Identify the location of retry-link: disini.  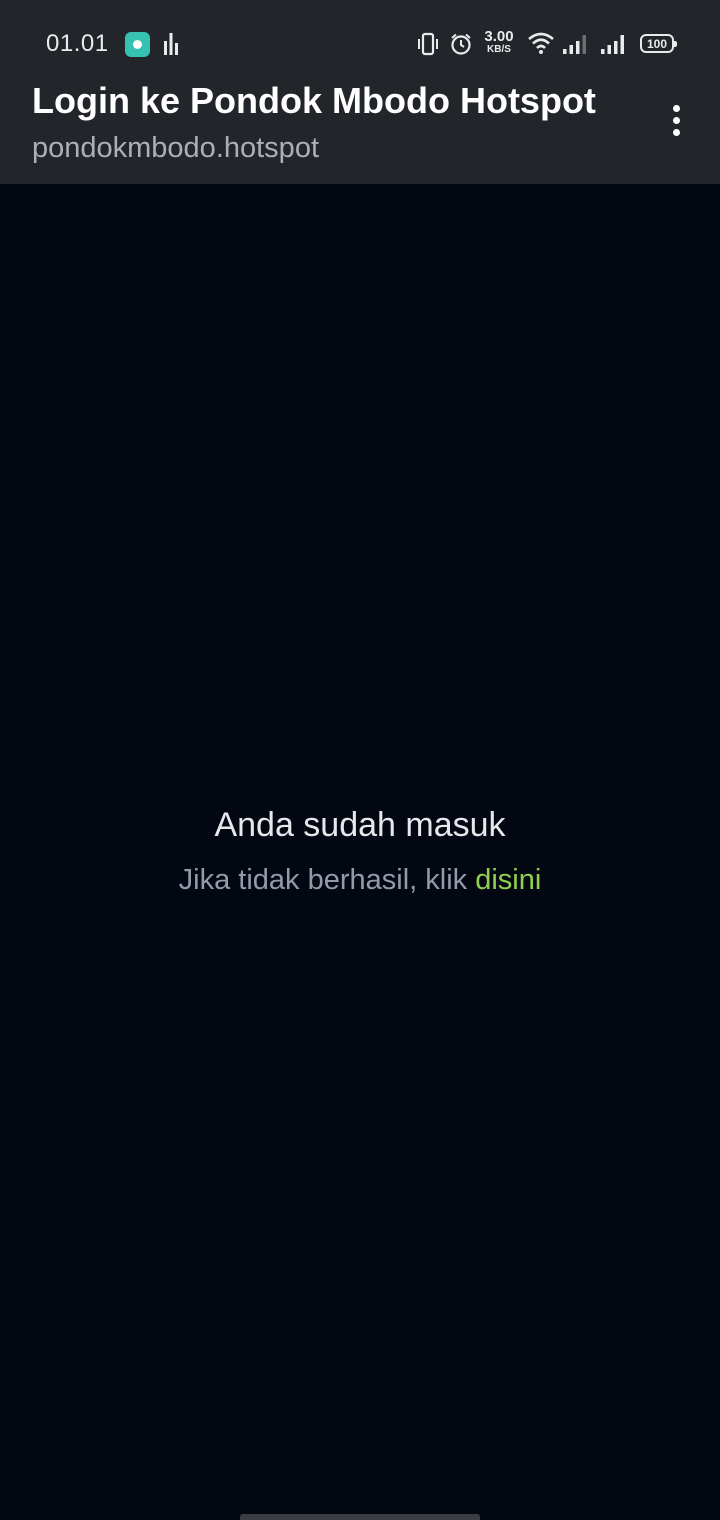
(508, 880).